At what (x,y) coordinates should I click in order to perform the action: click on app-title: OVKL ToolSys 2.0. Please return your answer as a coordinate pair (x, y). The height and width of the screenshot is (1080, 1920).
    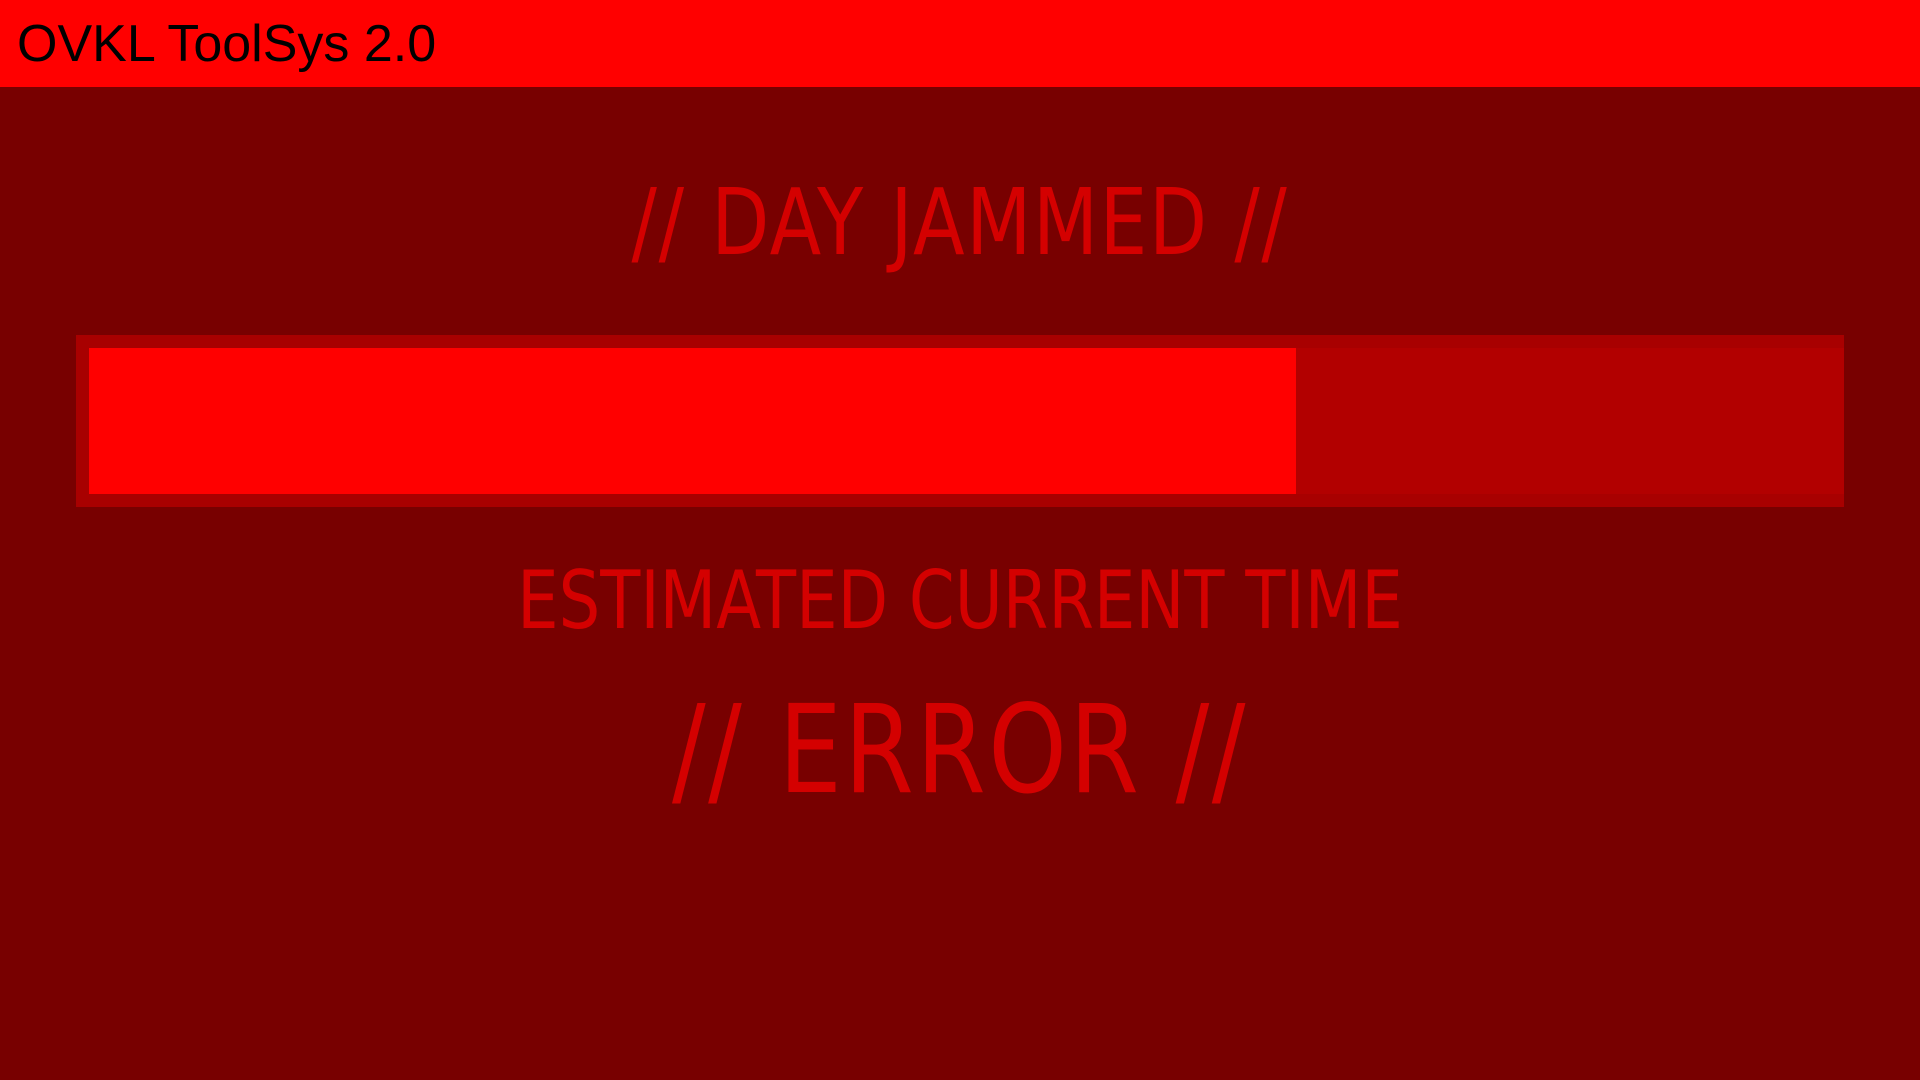
    Looking at the image, I should click on (227, 44).